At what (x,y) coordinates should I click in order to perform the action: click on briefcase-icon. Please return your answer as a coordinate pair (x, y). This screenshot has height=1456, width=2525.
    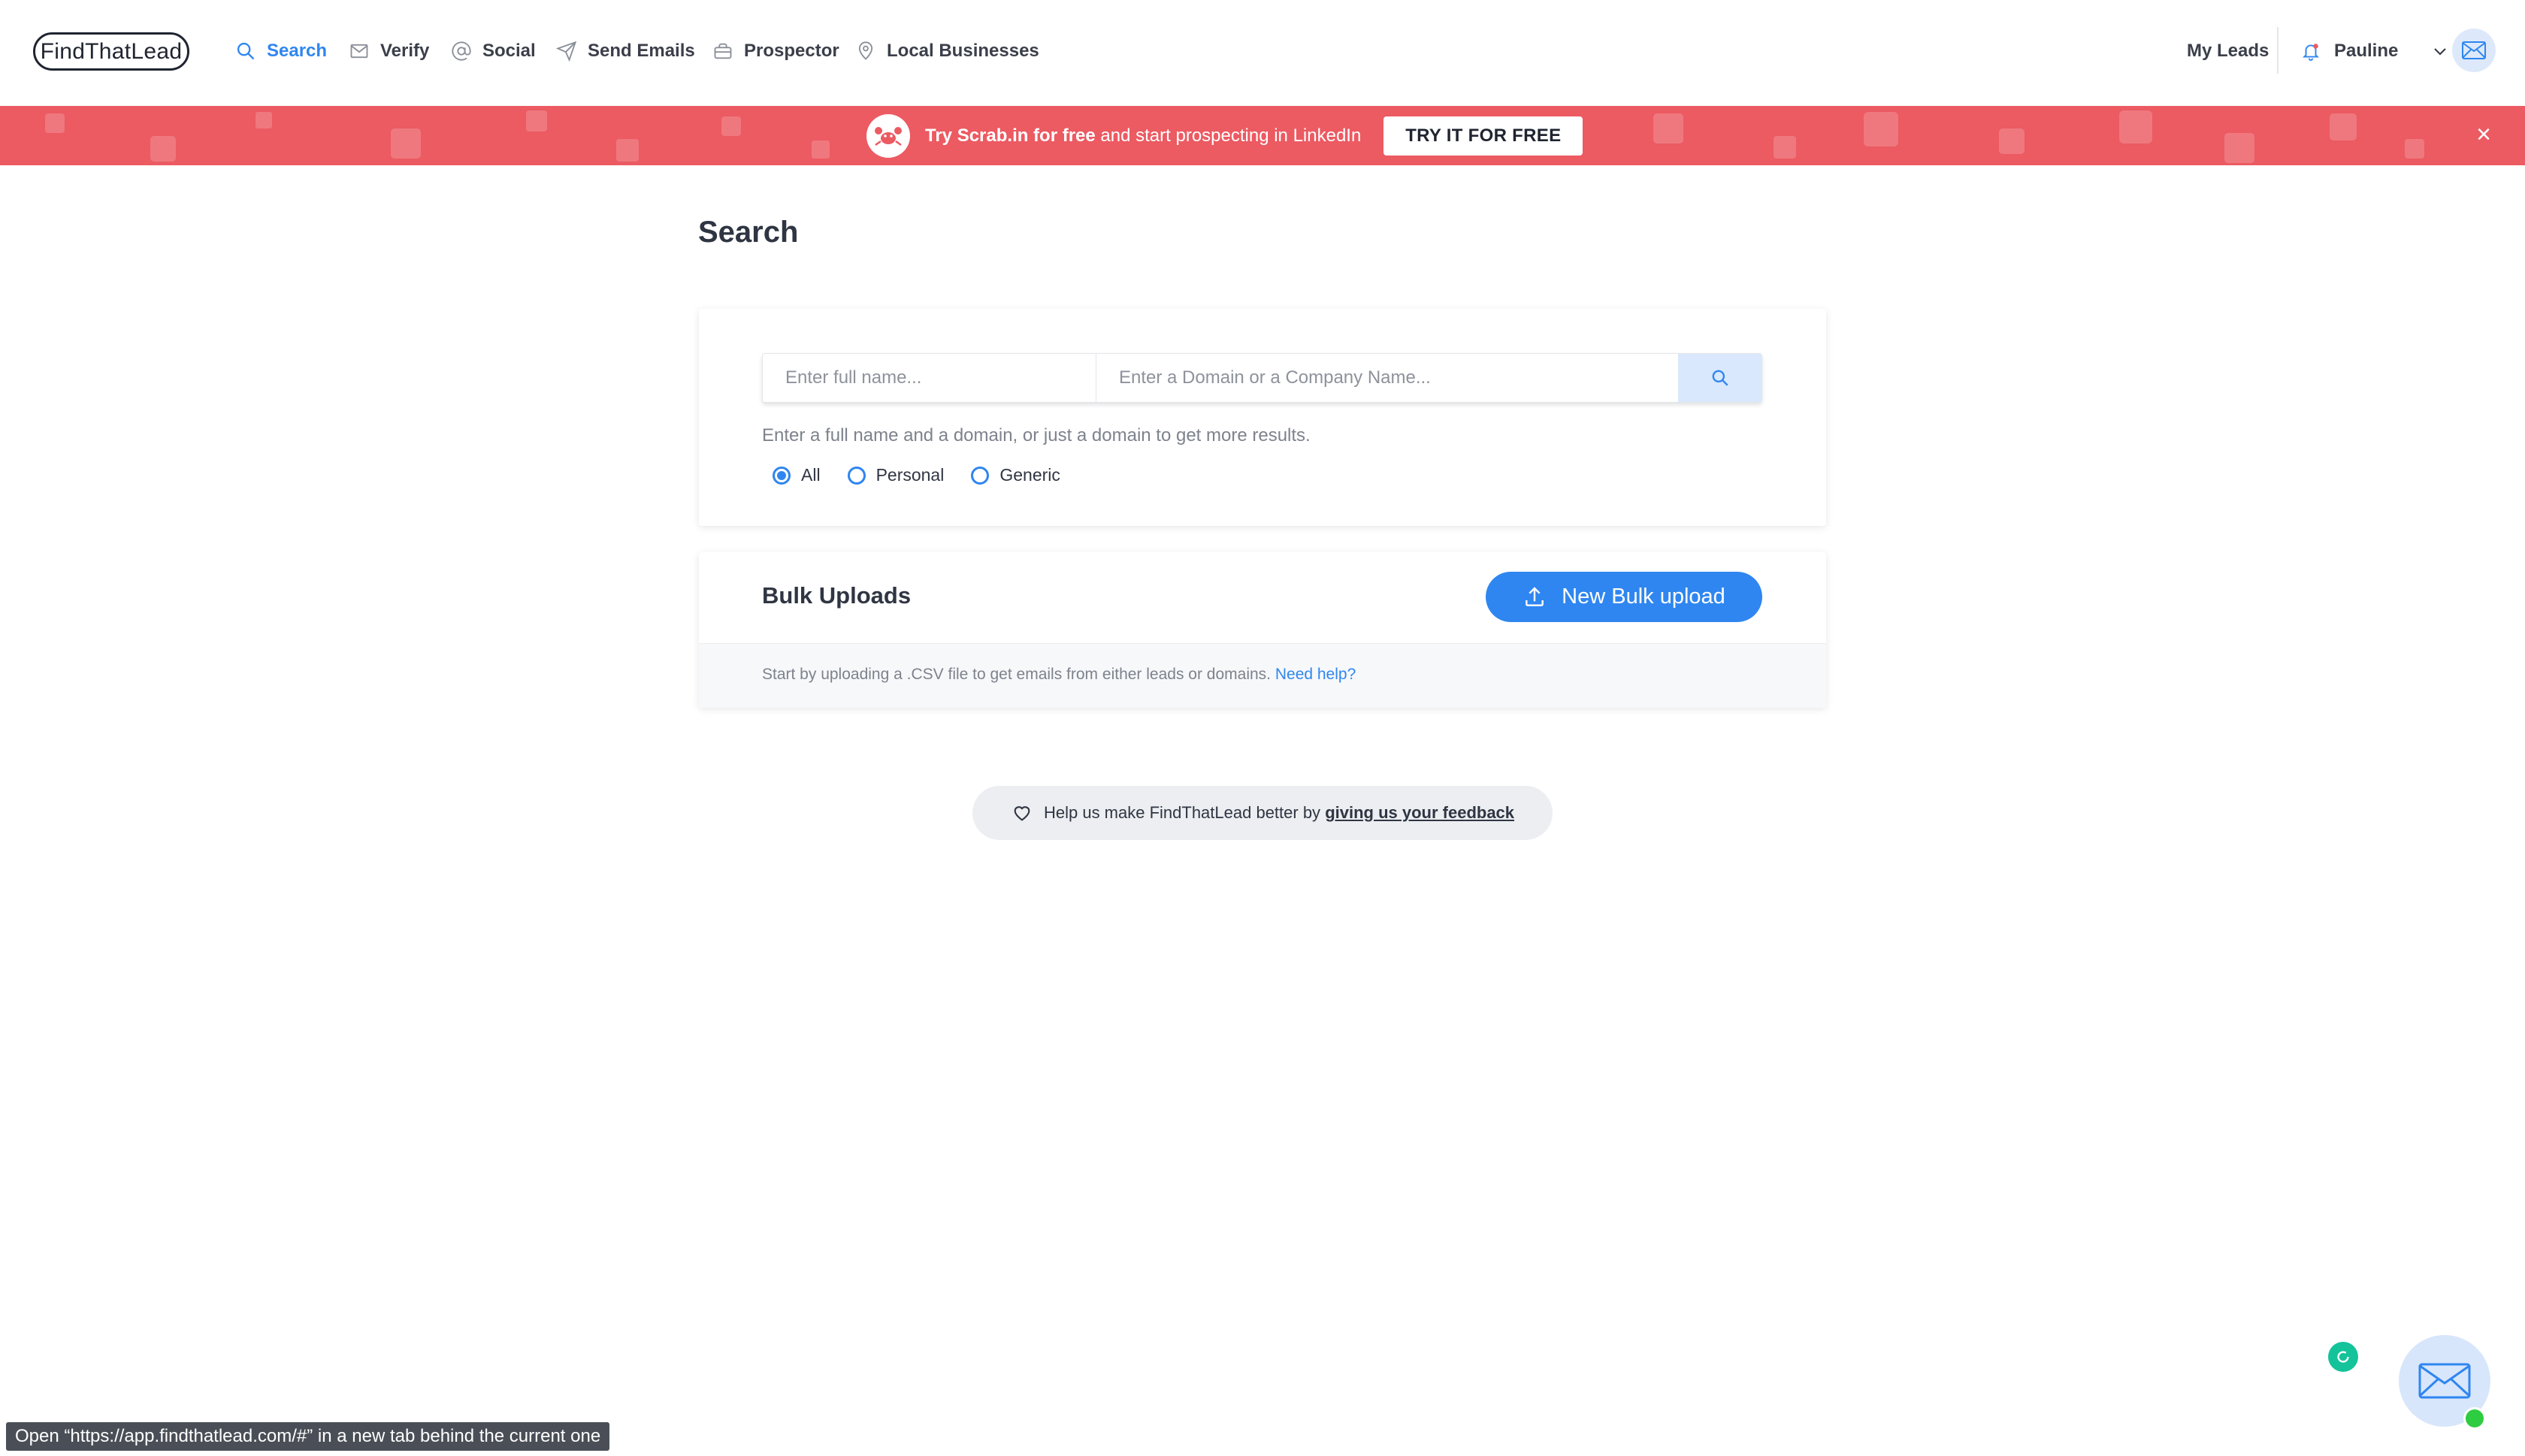
    Looking at the image, I should click on (723, 51).